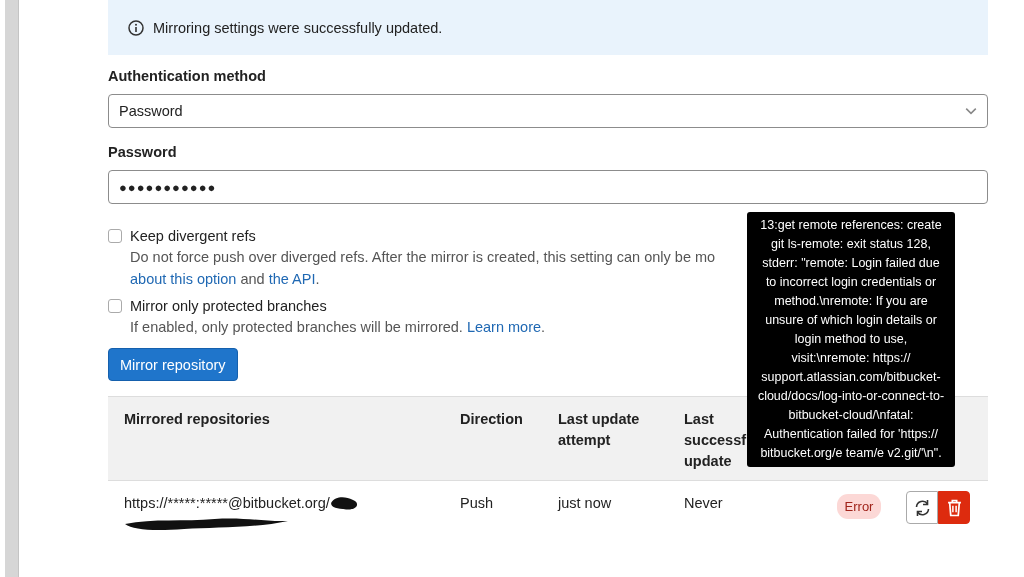  What do you see at coordinates (971, 111) in the screenshot?
I see `chevron-down-icon` at bounding box center [971, 111].